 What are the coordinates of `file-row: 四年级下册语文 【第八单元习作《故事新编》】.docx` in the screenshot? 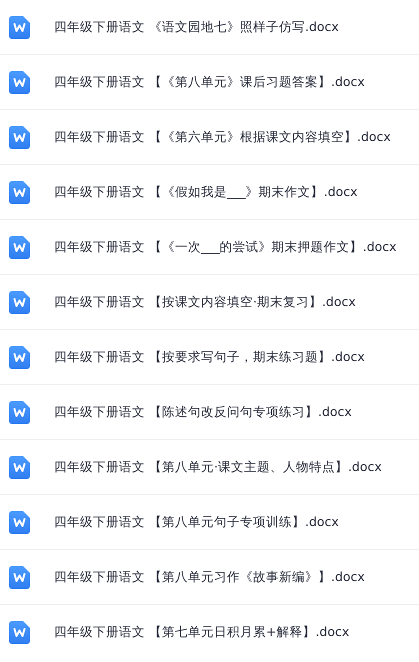 It's located at (209, 577).